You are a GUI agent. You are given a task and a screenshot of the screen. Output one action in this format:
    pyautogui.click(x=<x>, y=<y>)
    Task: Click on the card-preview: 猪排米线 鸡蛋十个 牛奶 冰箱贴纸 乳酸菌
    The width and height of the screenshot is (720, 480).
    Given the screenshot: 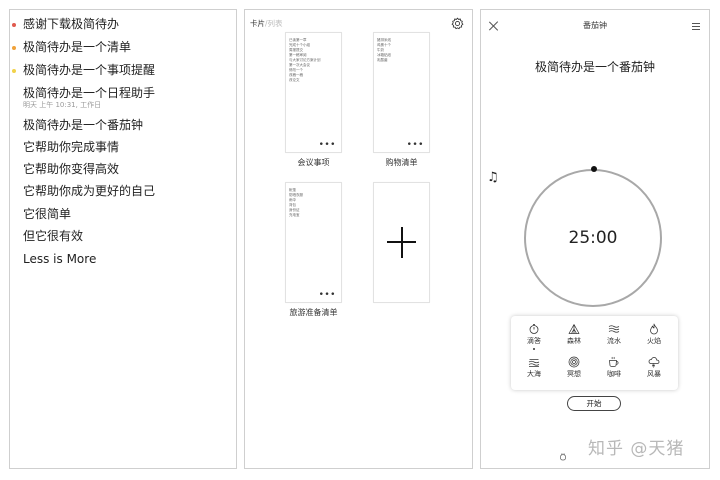 What is the action you would take?
    pyautogui.click(x=401, y=50)
    